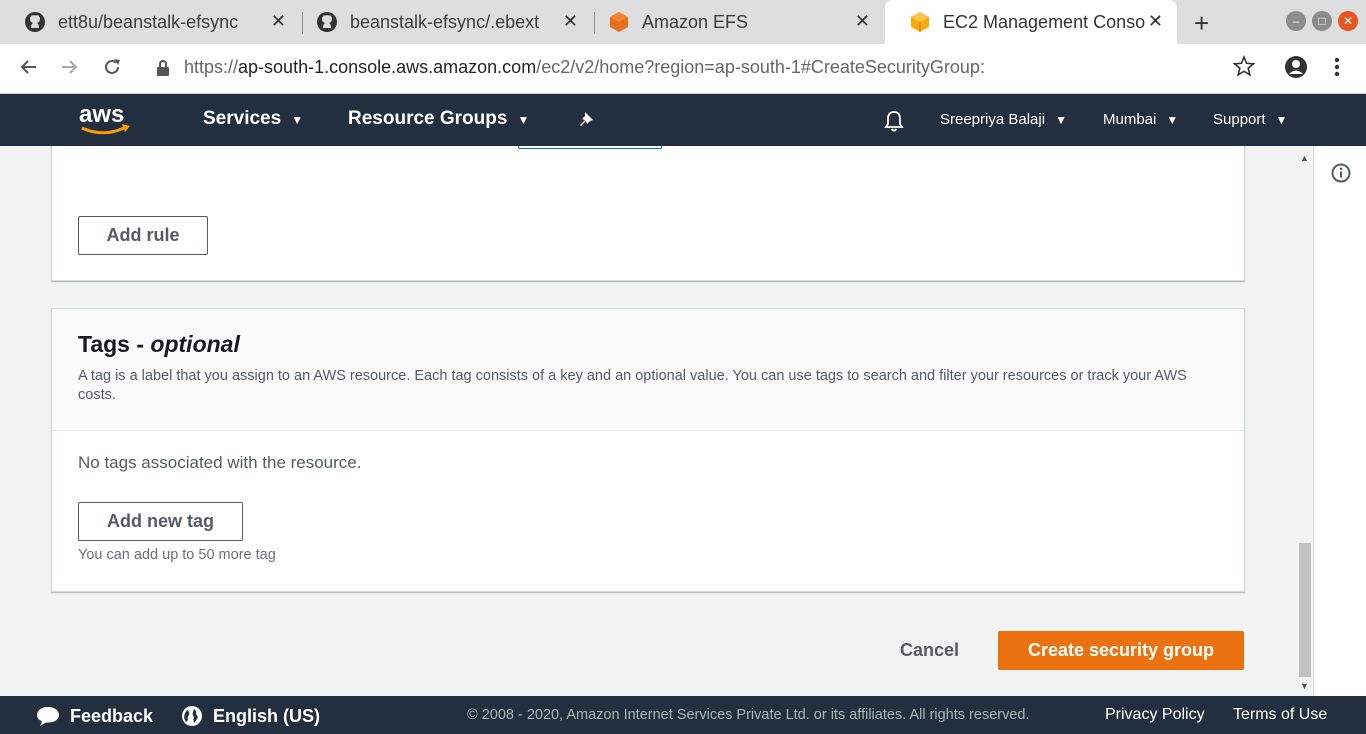  I want to click on support-menu: Support ▼, so click(1250, 119).